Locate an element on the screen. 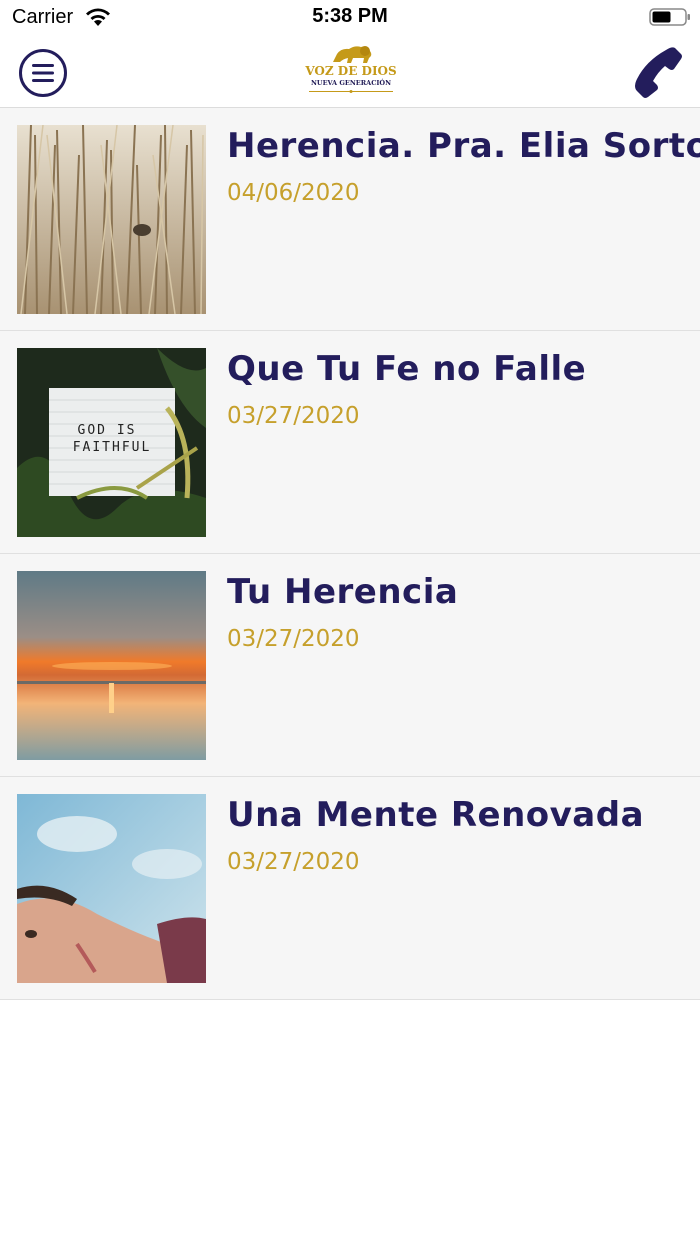  thumbnail-face-sky is located at coordinates (111, 888).